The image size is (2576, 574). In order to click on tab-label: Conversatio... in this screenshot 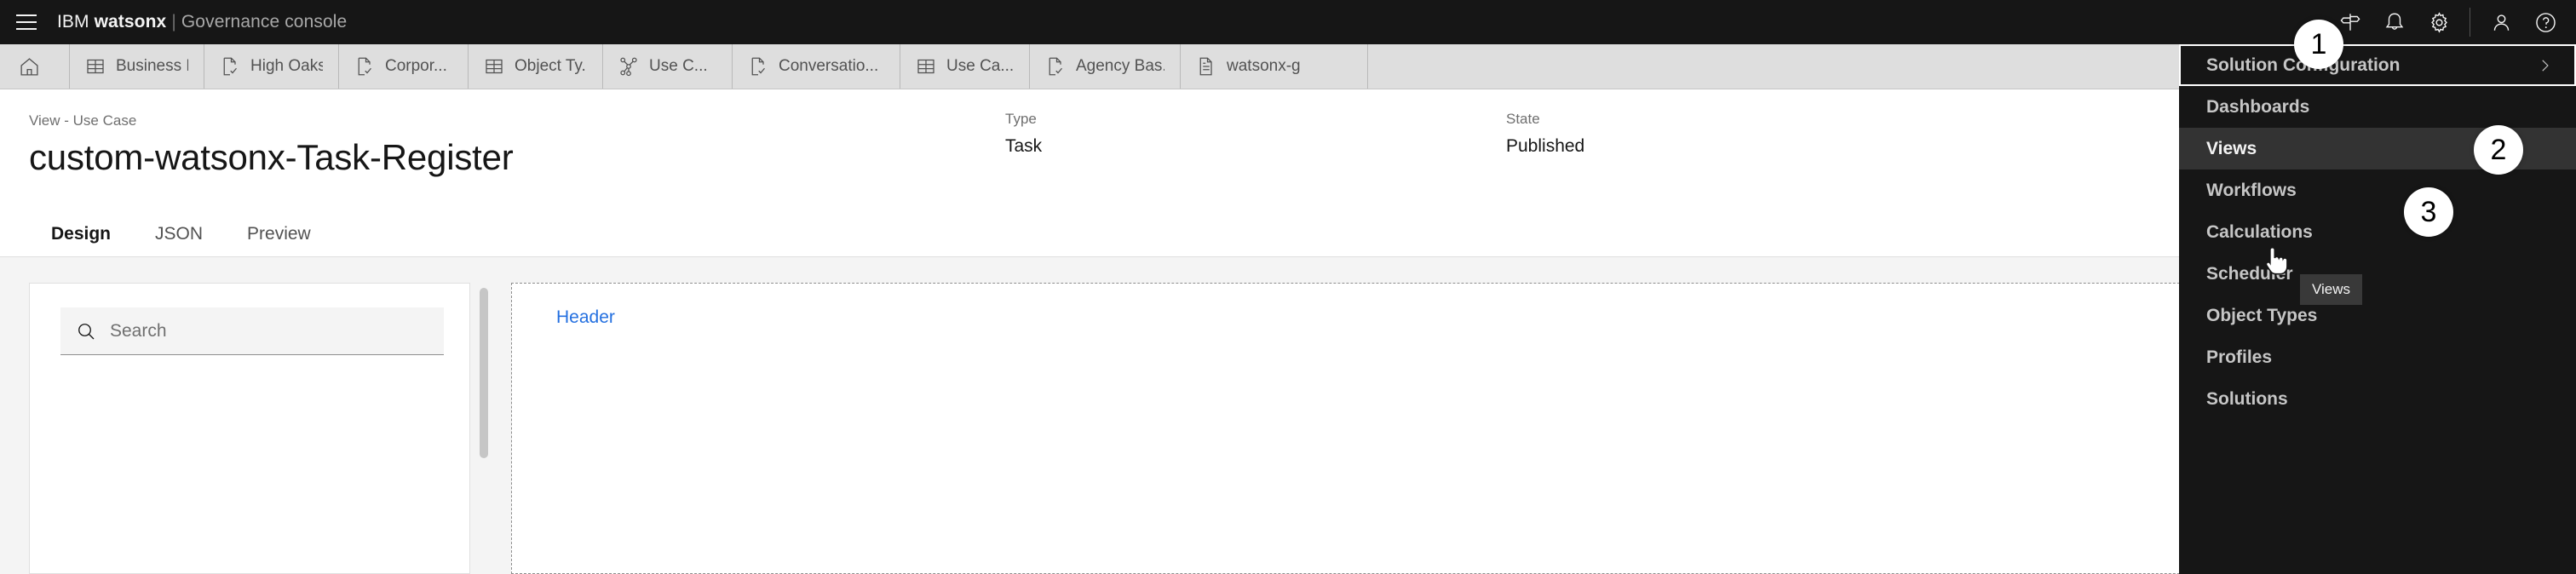, I will do `click(829, 66)`.